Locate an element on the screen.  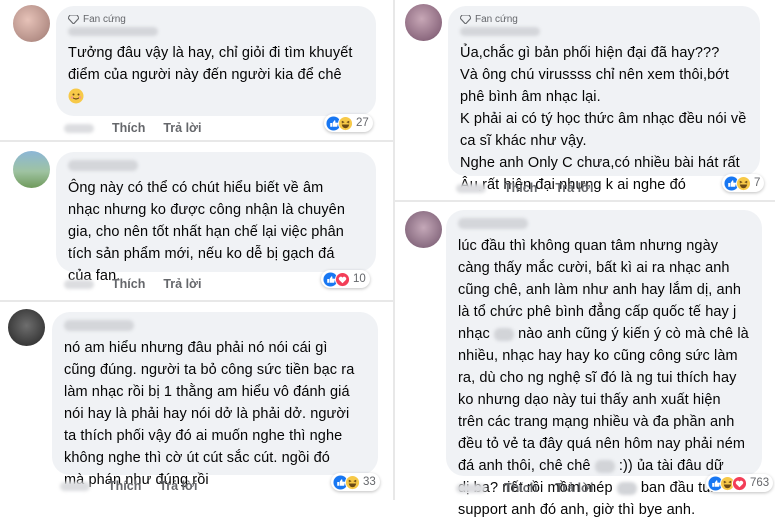
reaction-summary: 763 is located at coordinates (740, 483).